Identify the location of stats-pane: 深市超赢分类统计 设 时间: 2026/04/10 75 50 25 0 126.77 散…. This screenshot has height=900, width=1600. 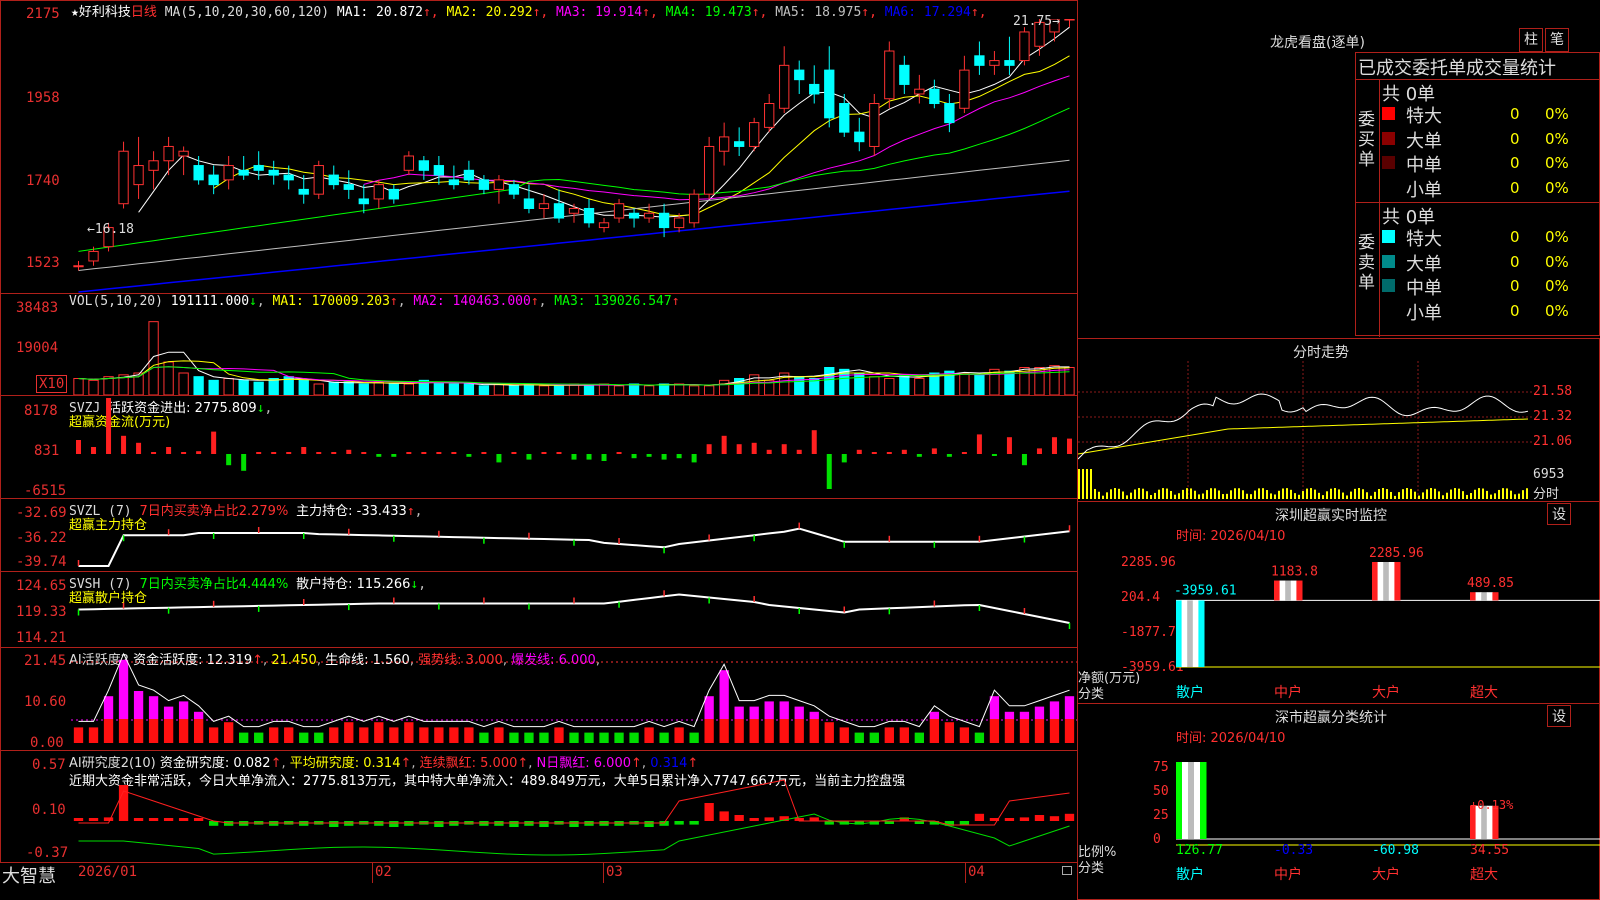
(1338, 801).